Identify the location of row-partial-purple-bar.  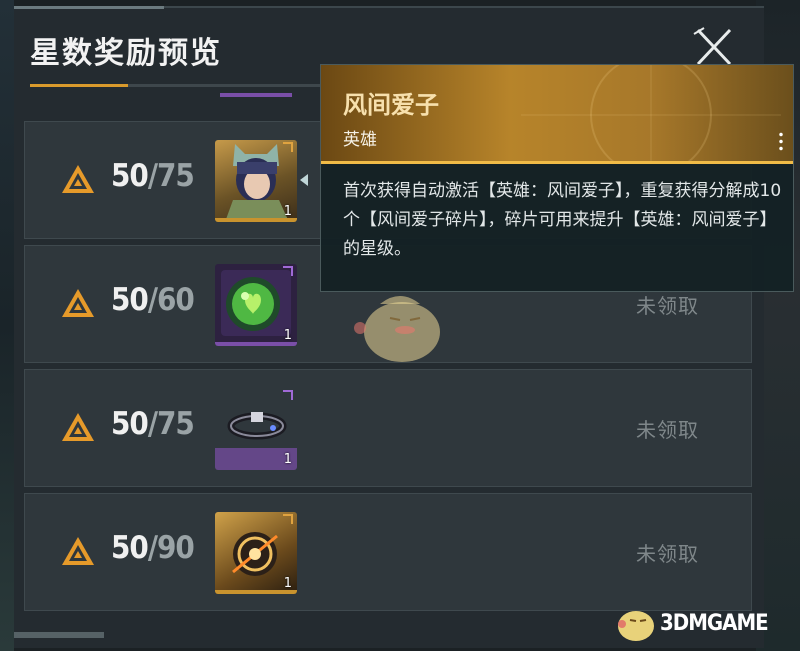
(256, 95).